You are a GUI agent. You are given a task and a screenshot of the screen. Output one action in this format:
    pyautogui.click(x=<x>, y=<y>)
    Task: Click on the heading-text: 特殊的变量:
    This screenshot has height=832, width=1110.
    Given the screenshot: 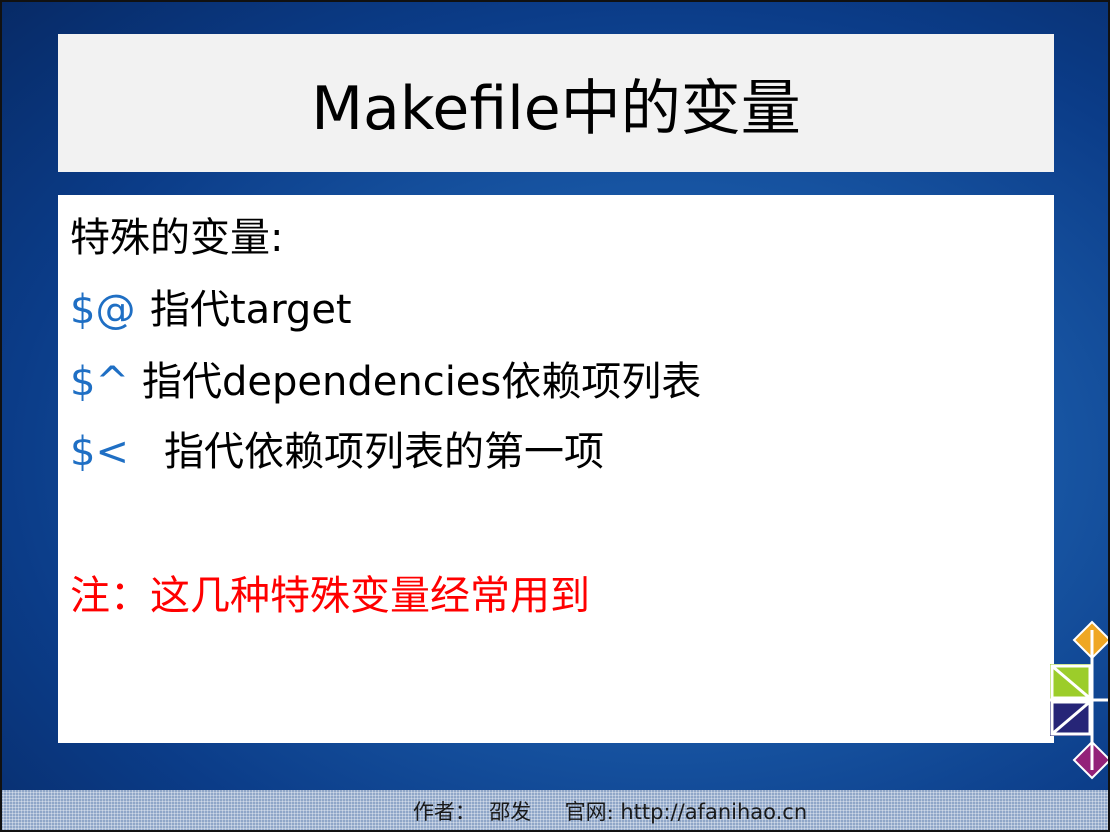 What is the action you would take?
    pyautogui.click(x=177, y=238)
    